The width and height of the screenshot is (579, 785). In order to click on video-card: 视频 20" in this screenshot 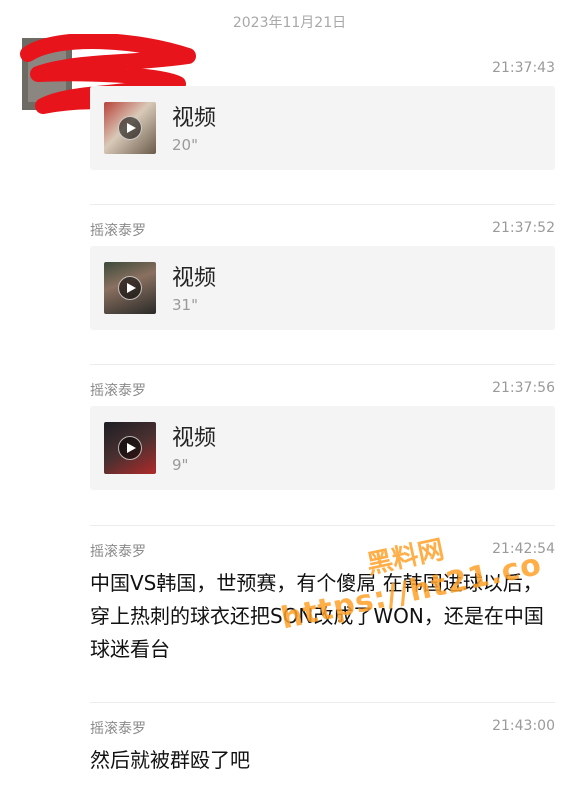, I will do `click(322, 128)`.